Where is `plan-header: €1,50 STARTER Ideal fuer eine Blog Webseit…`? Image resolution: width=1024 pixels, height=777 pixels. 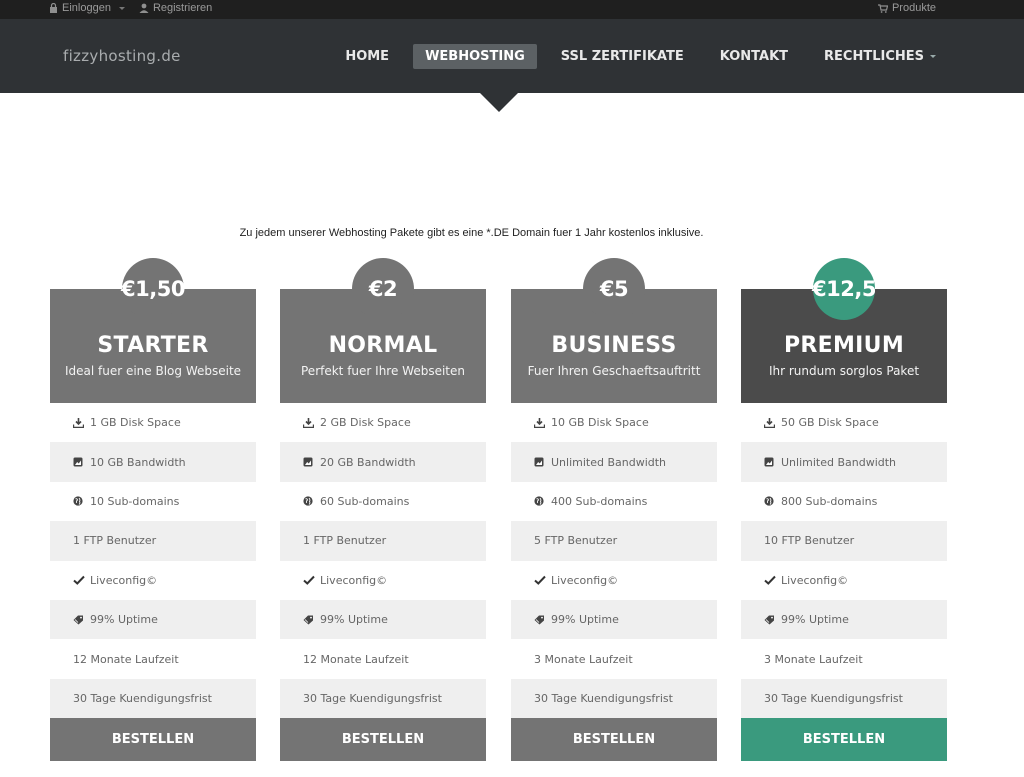 plan-header: €1,50 STARTER Ideal fuer eine Blog Webseit… is located at coordinates (153, 330).